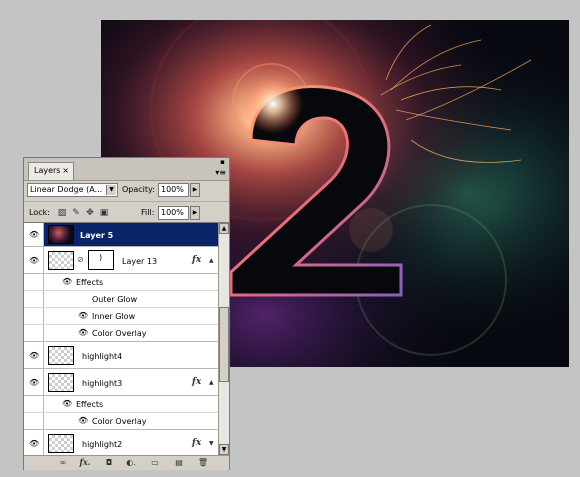 Image resolution: width=580 pixels, height=477 pixels. I want to click on effect-row-inner-glow: 👁 Inner Glow, so click(121, 316).